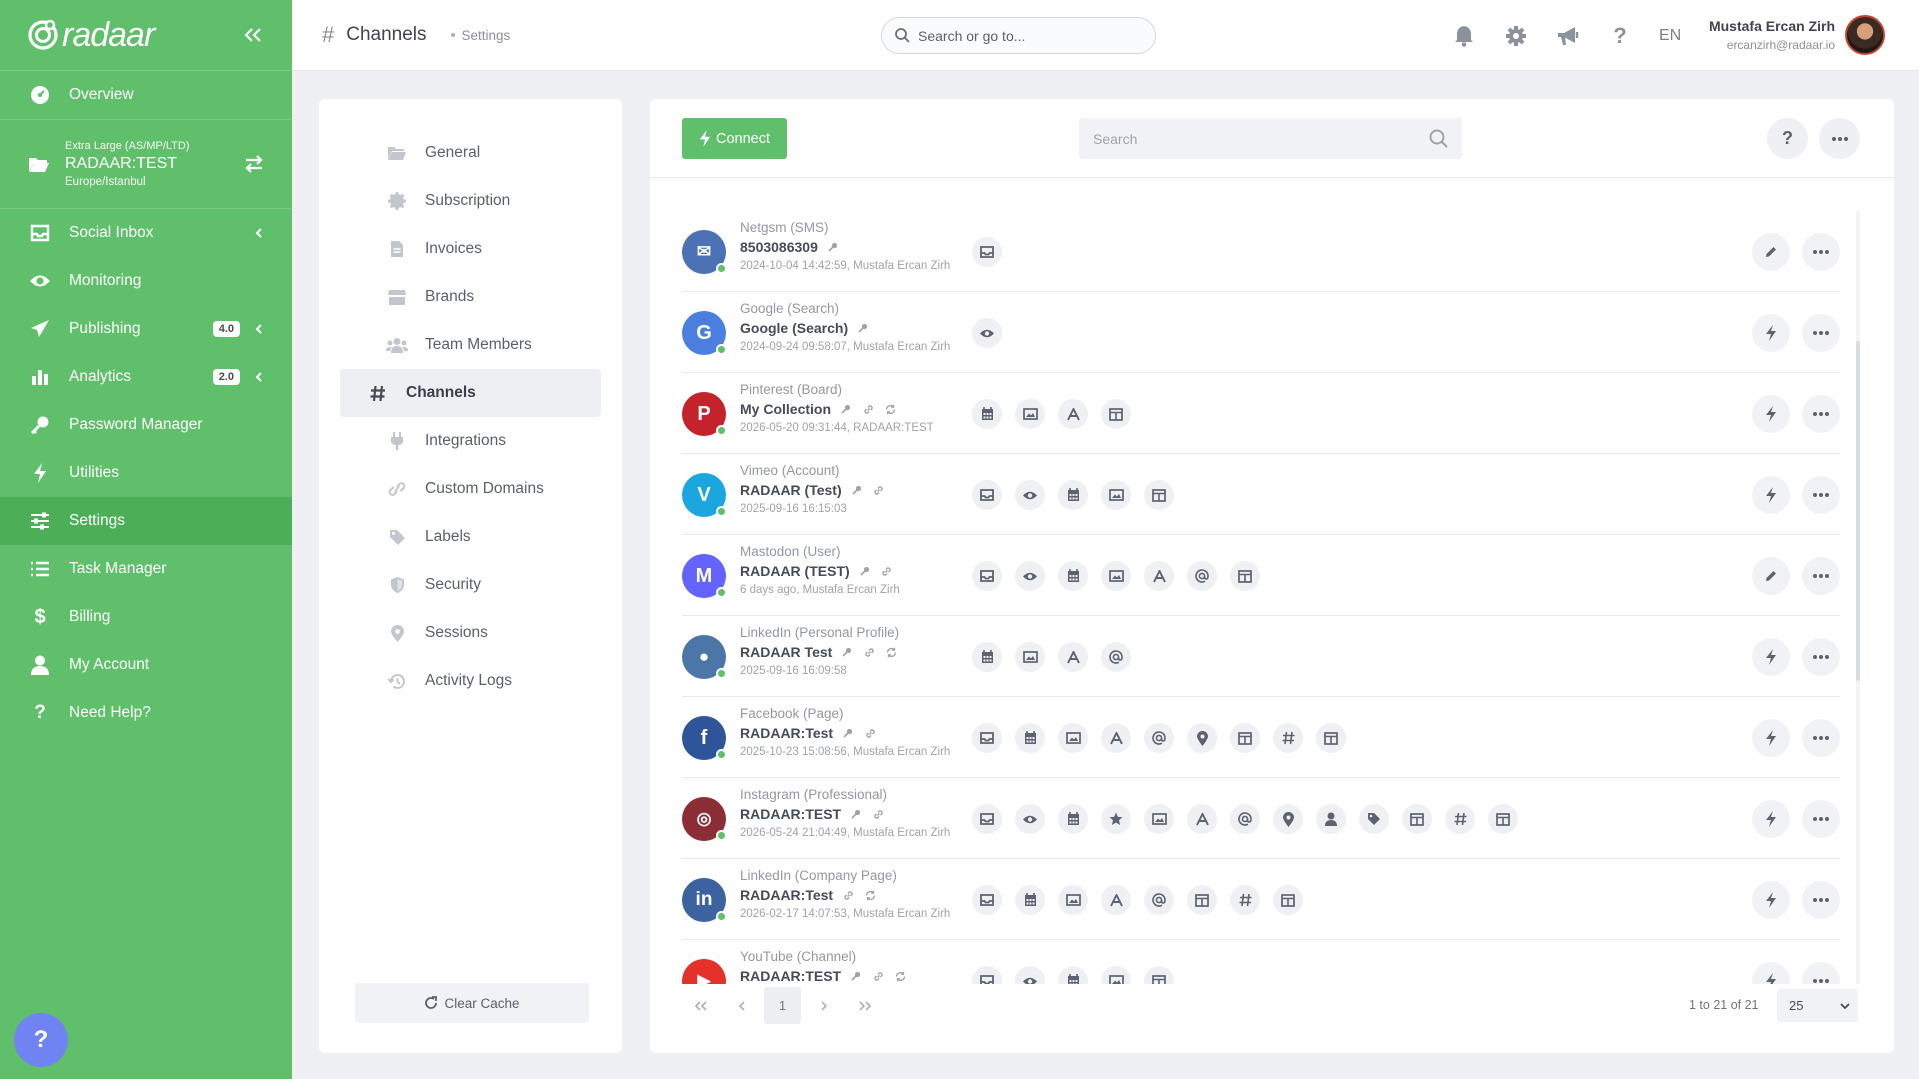 Image resolution: width=1919 pixels, height=1079 pixels. I want to click on connect-button: Connect, so click(734, 138).